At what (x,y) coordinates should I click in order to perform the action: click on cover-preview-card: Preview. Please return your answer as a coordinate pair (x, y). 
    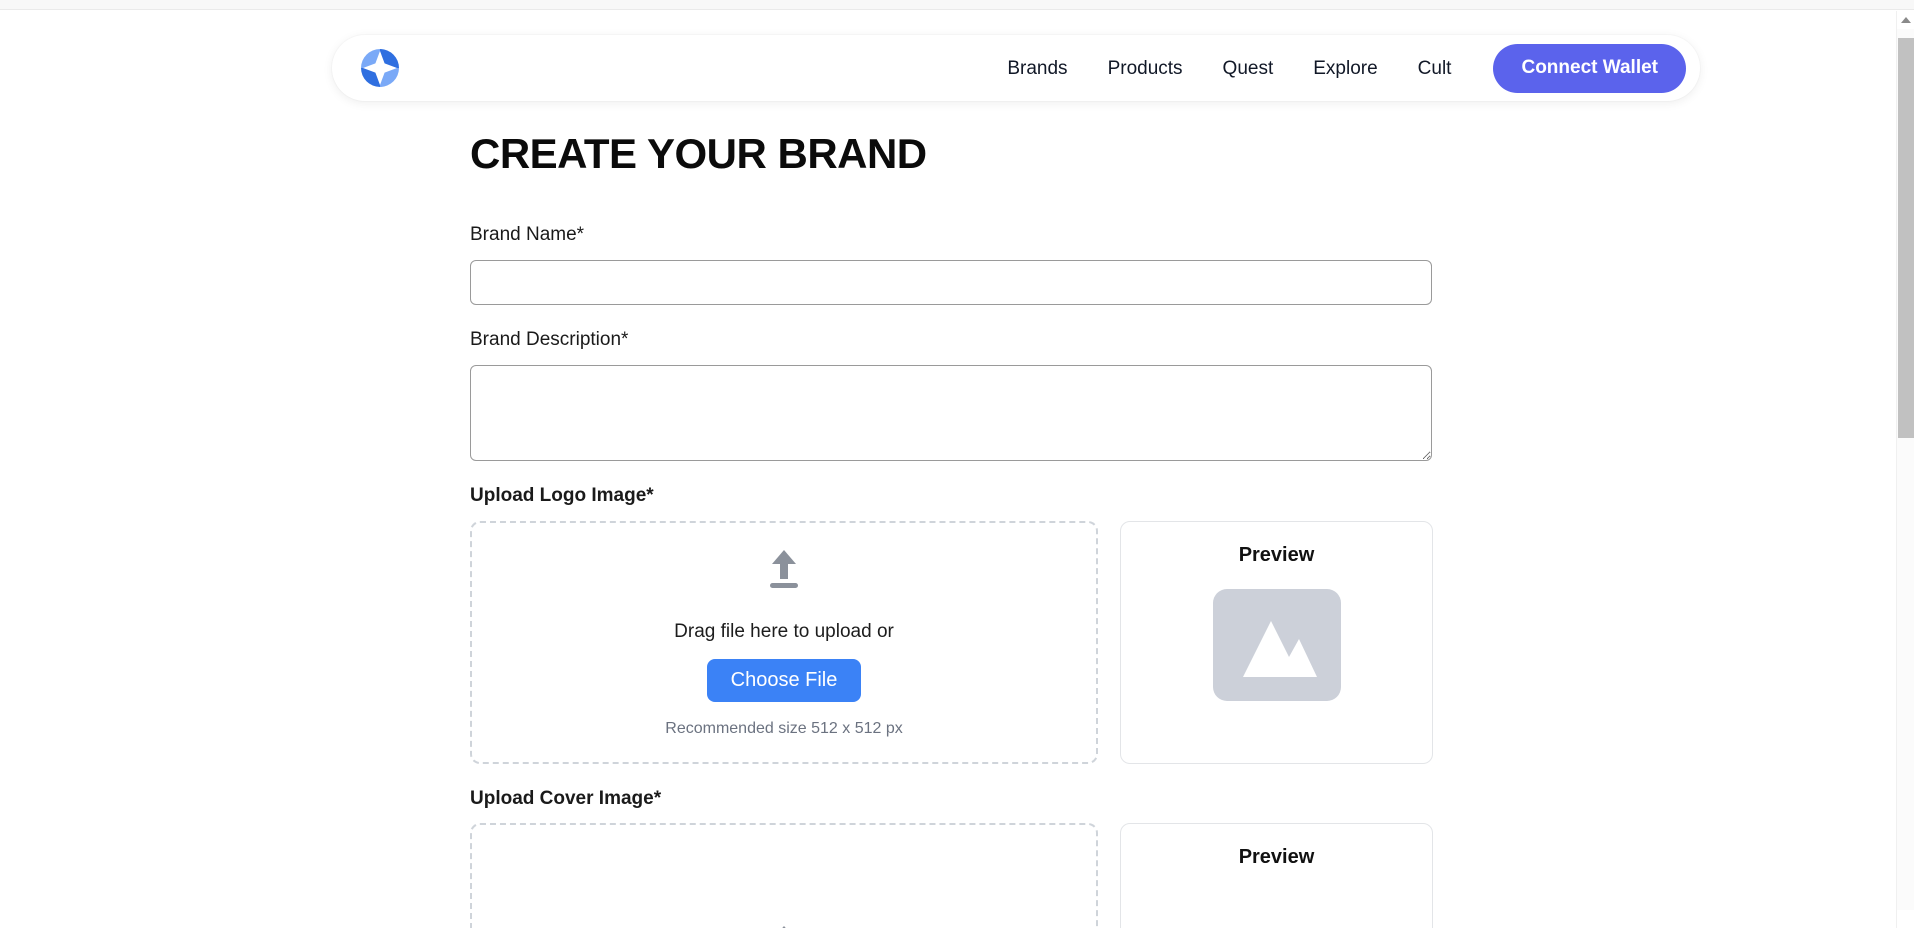
    Looking at the image, I should click on (1276, 875).